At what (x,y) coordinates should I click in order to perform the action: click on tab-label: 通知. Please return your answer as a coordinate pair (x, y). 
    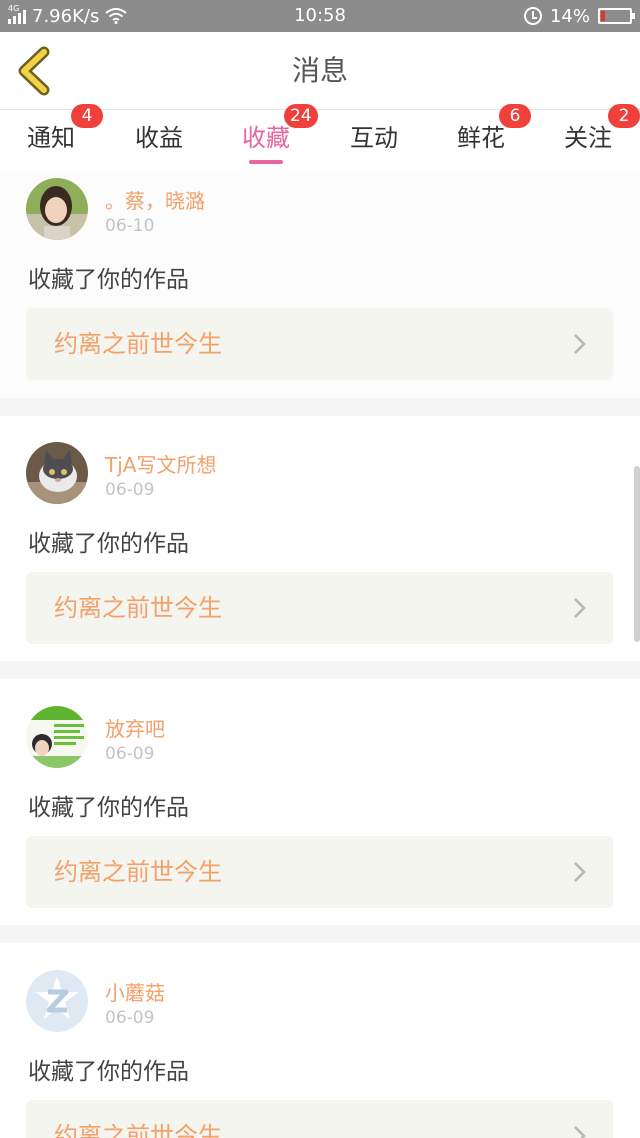
    Looking at the image, I should click on (51, 138).